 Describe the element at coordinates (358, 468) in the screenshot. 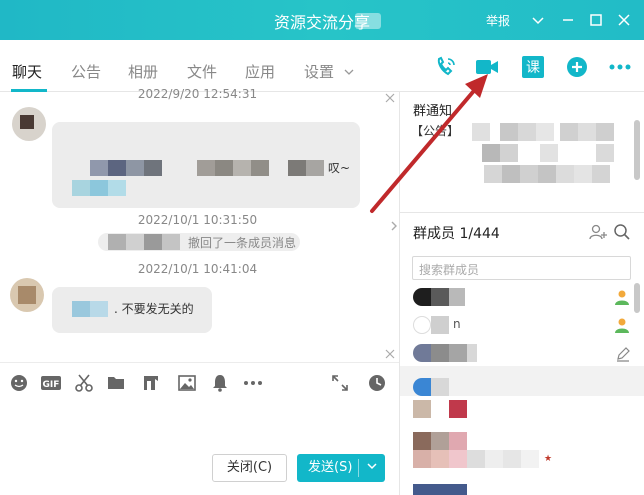

I see `send-divider` at that location.